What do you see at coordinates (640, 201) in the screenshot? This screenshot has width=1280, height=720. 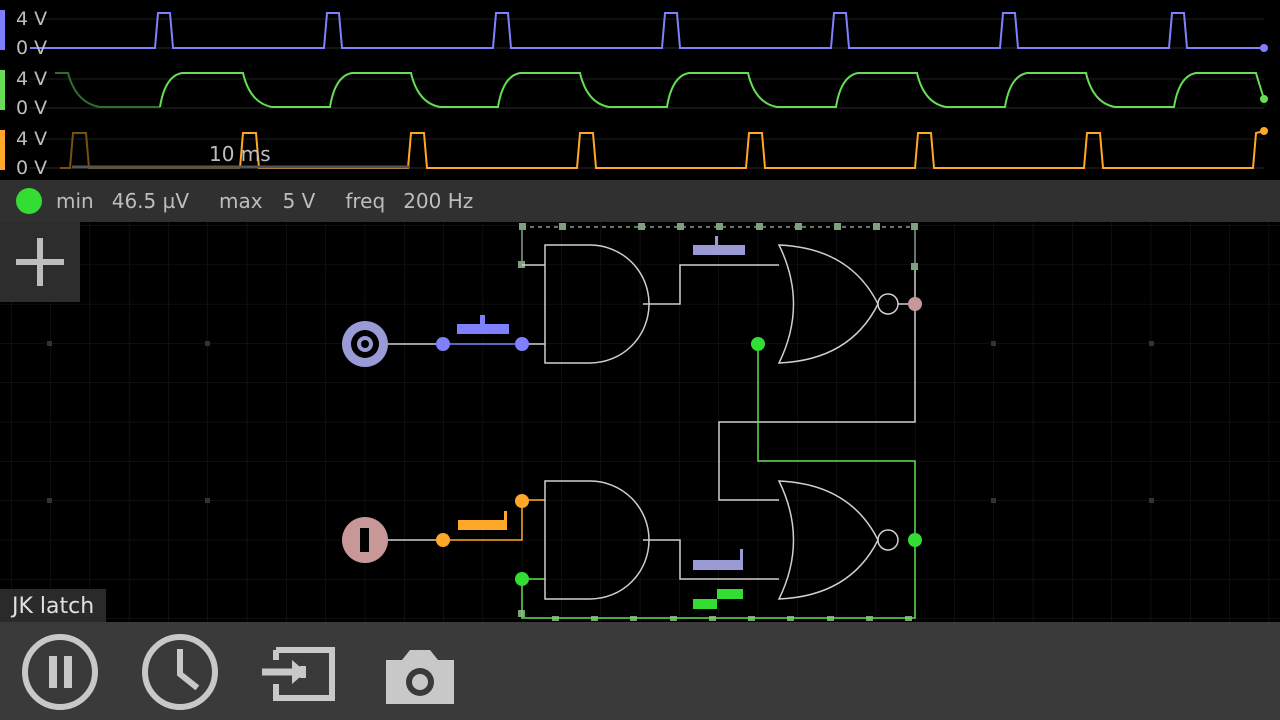 I see `measurement-bar: min 46.5 µV max 5 V freq 200 Hz` at bounding box center [640, 201].